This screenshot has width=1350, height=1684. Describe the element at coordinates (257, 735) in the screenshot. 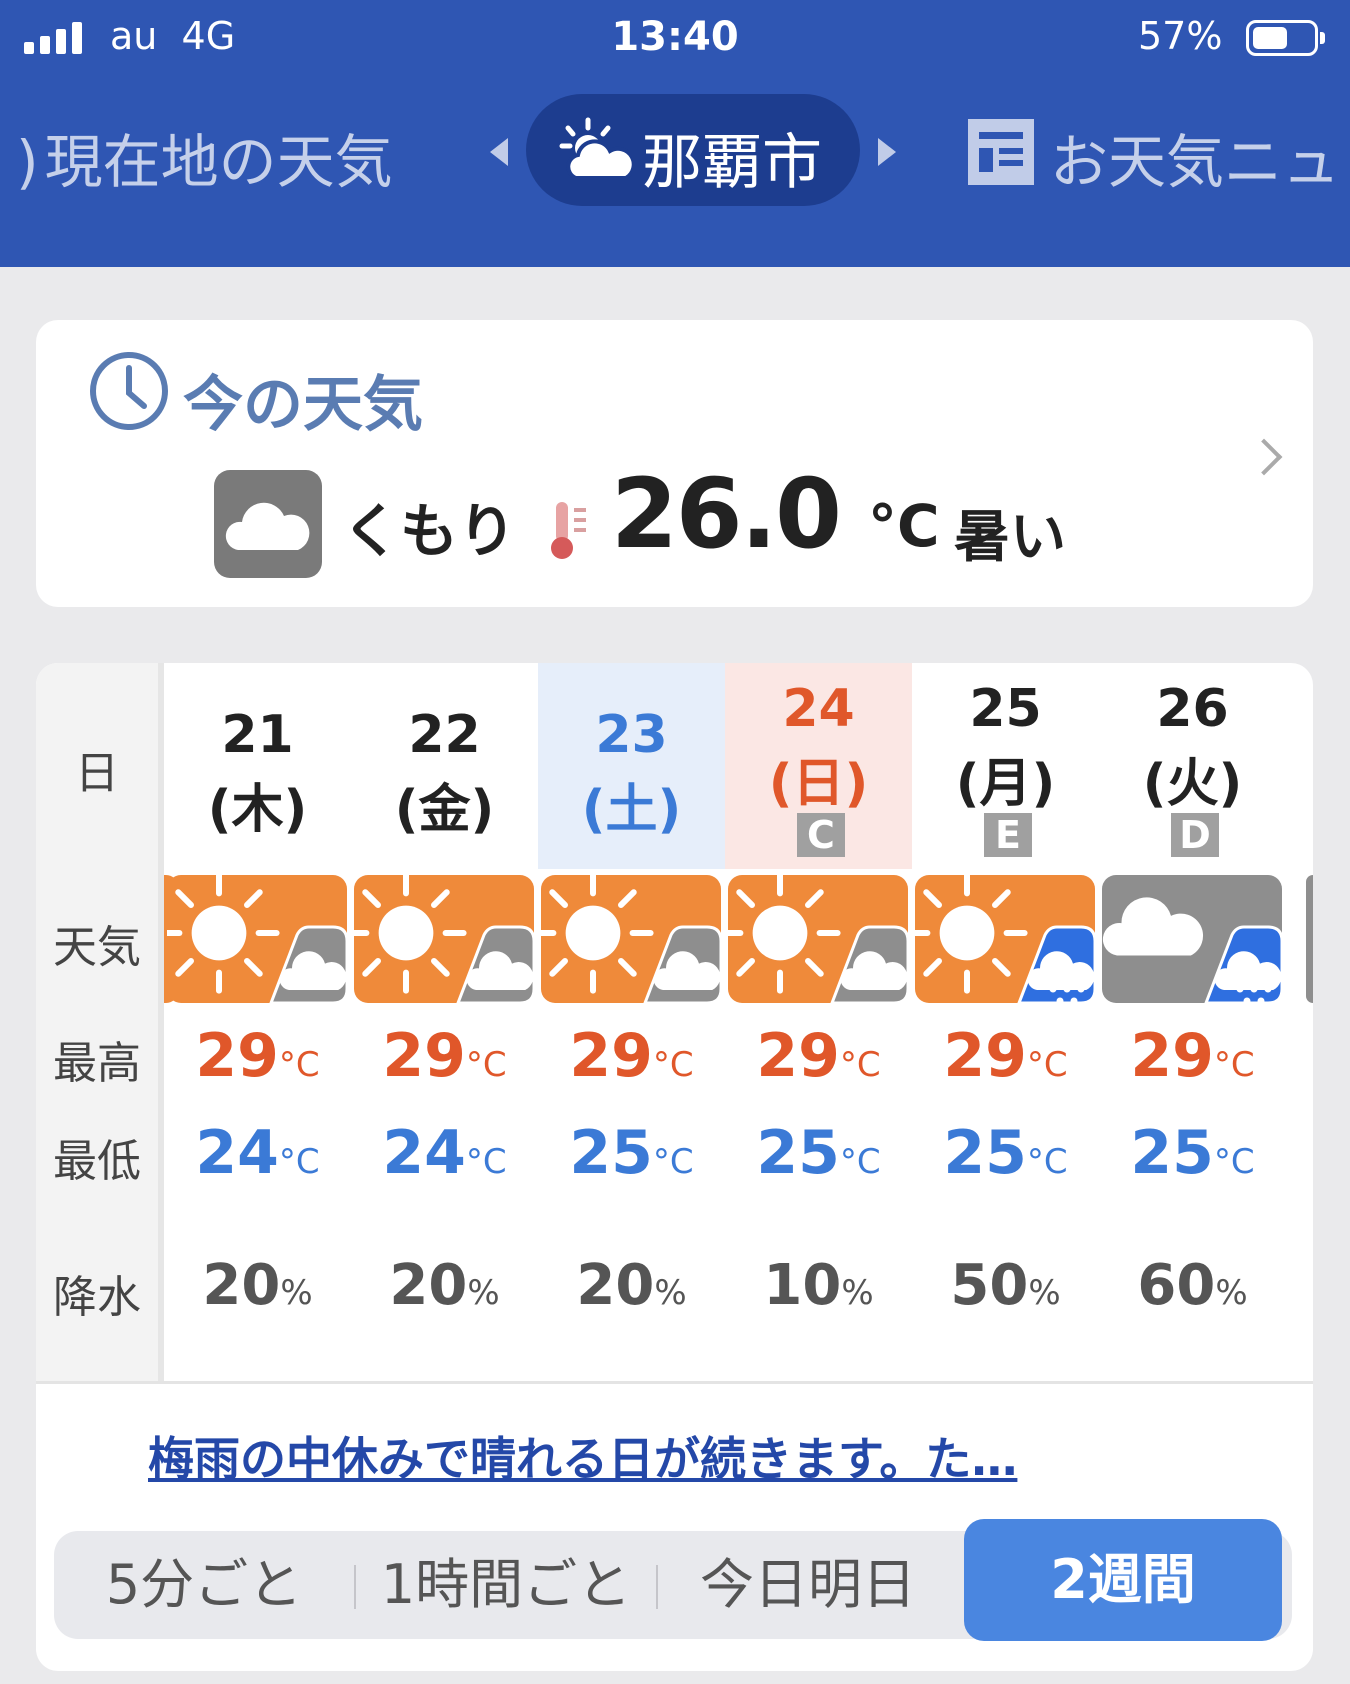

I see `day-date: 21` at that location.